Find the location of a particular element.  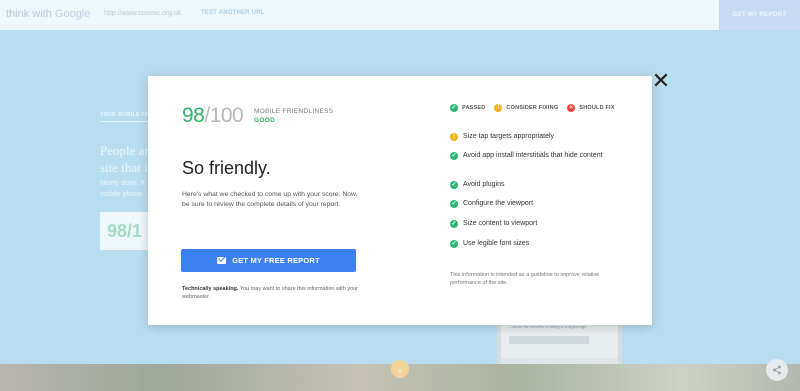

score-total: /100 is located at coordinates (224, 115).